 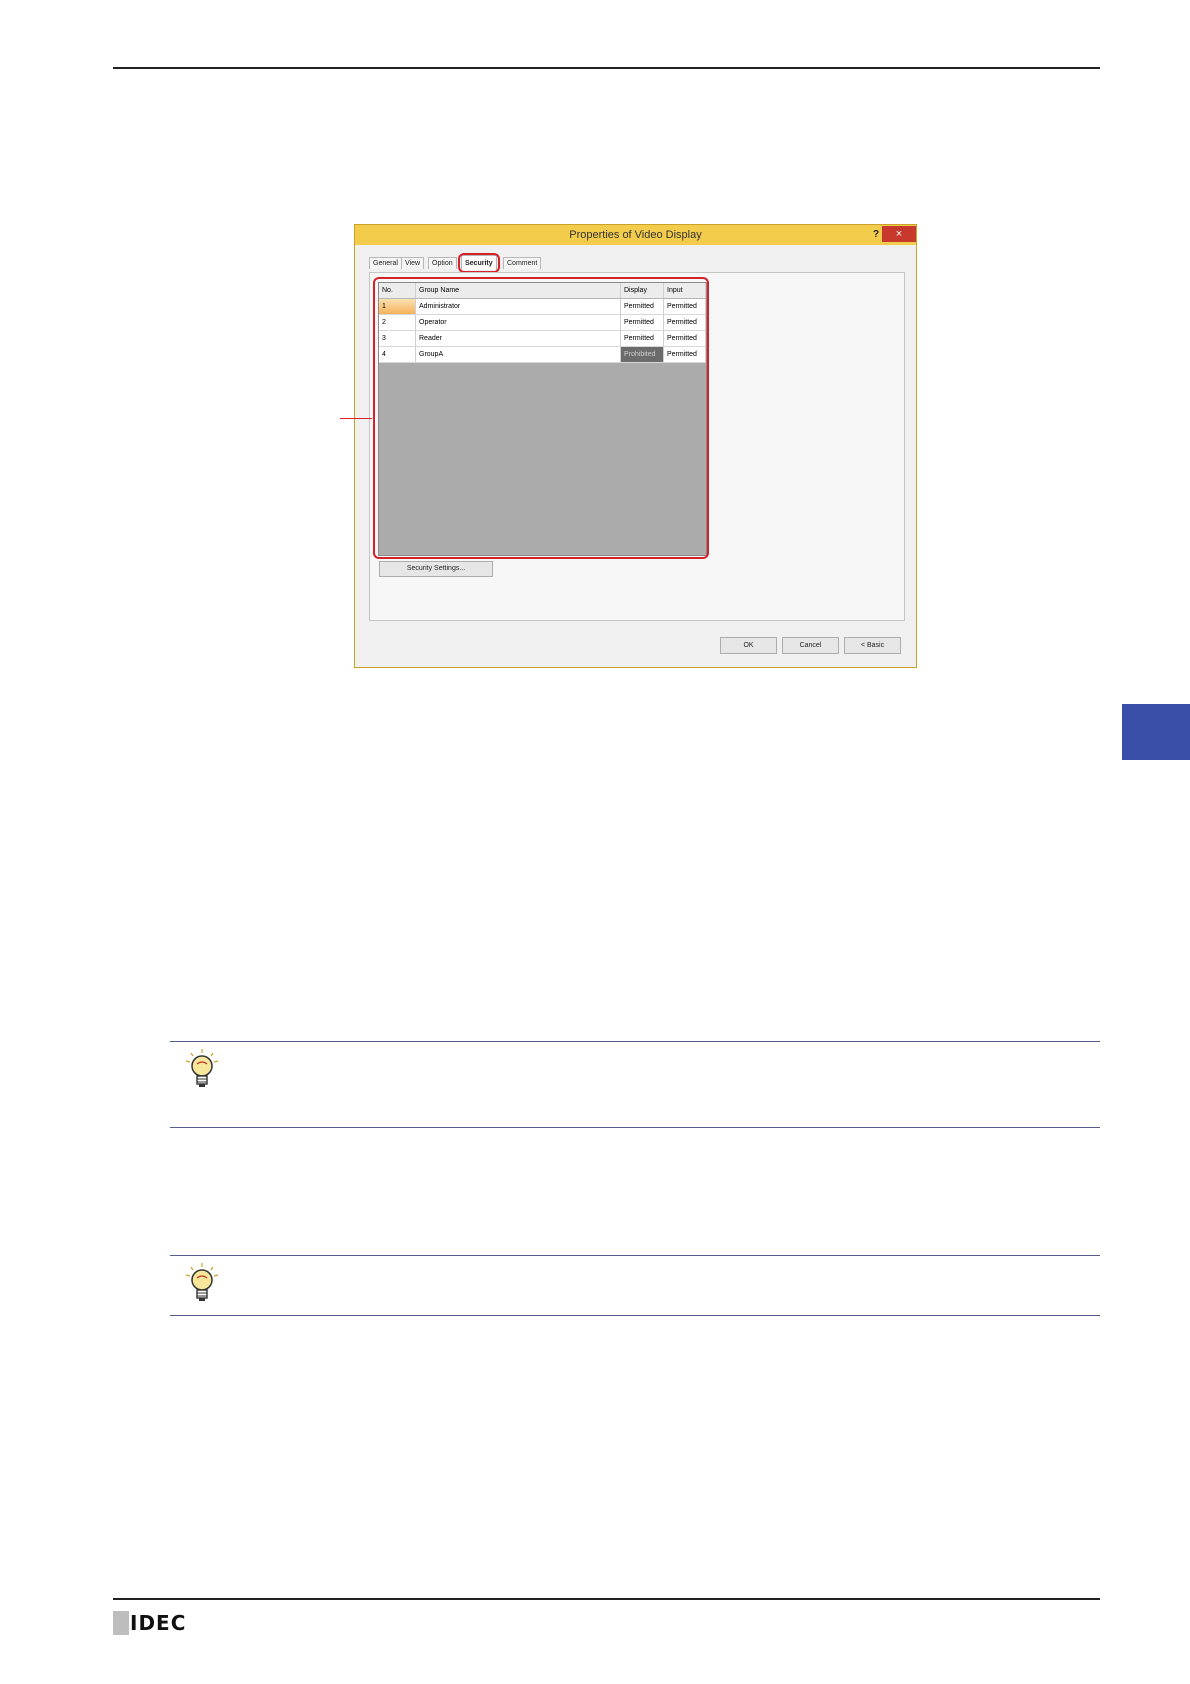 I want to click on logo-text: IDEC, so click(x=158, y=1623).